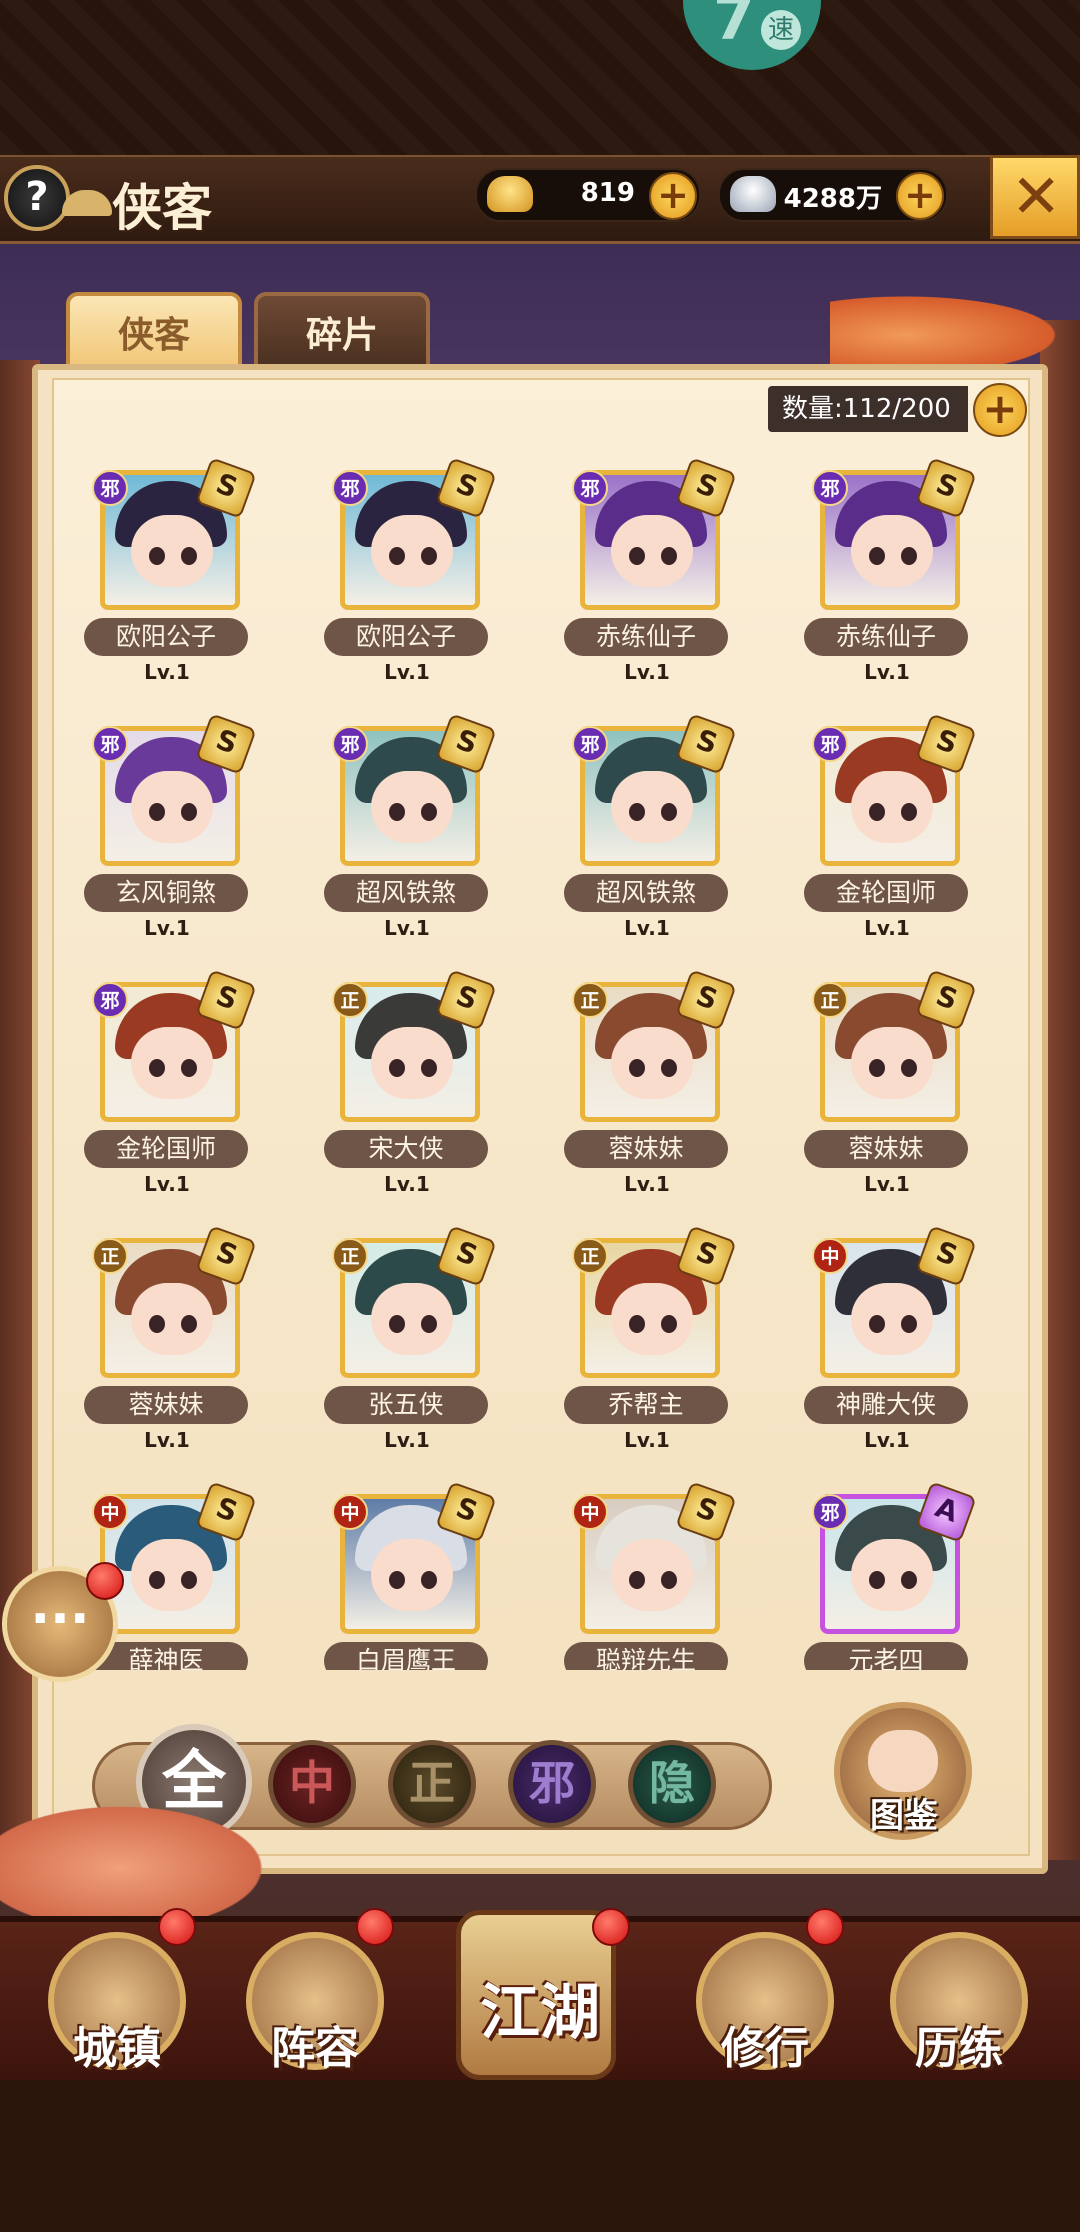 Image resolution: width=1080 pixels, height=2232 pixels. I want to click on bottom-floor, so click(540, 2156).